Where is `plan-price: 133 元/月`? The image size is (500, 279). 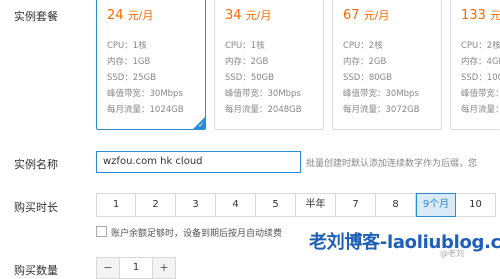 plan-price: 133 元/月 is located at coordinates (480, 15).